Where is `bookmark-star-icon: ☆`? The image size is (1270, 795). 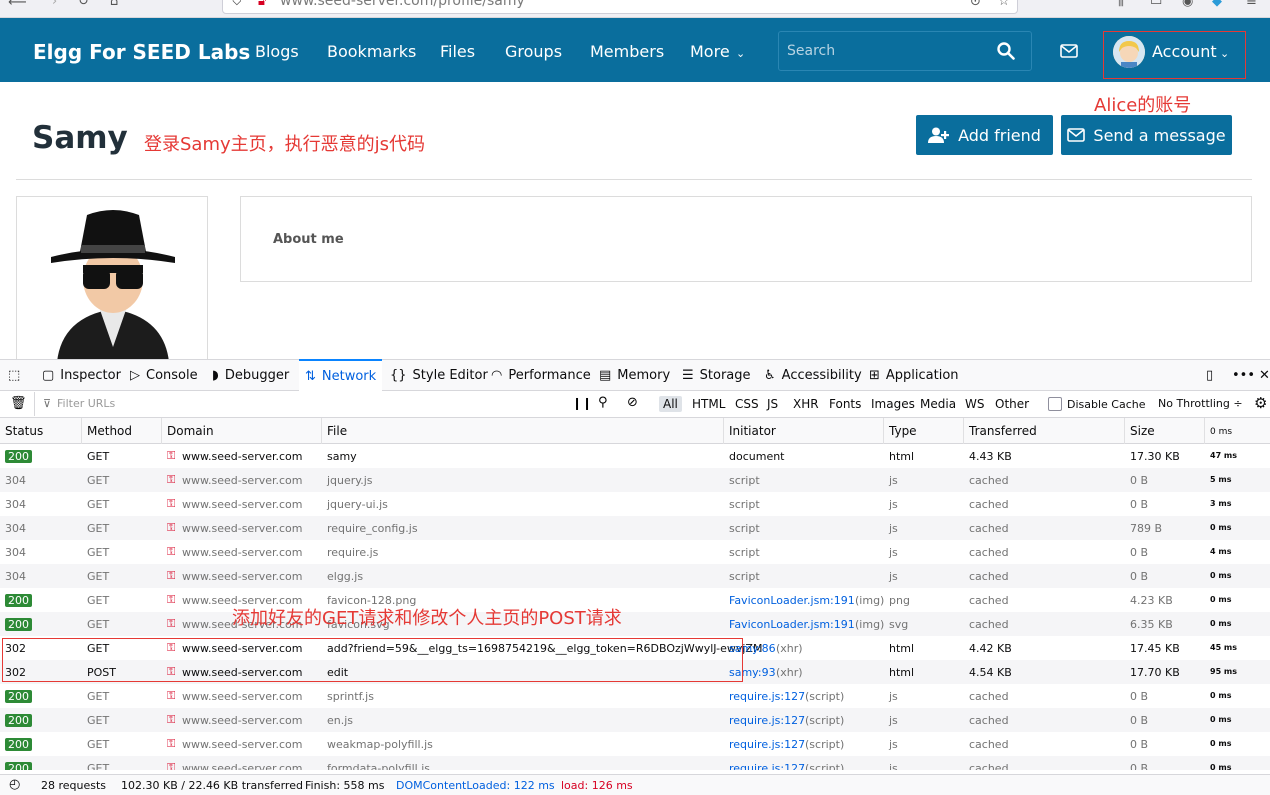
bookmark-star-icon: ☆ is located at coordinates (1004, 4).